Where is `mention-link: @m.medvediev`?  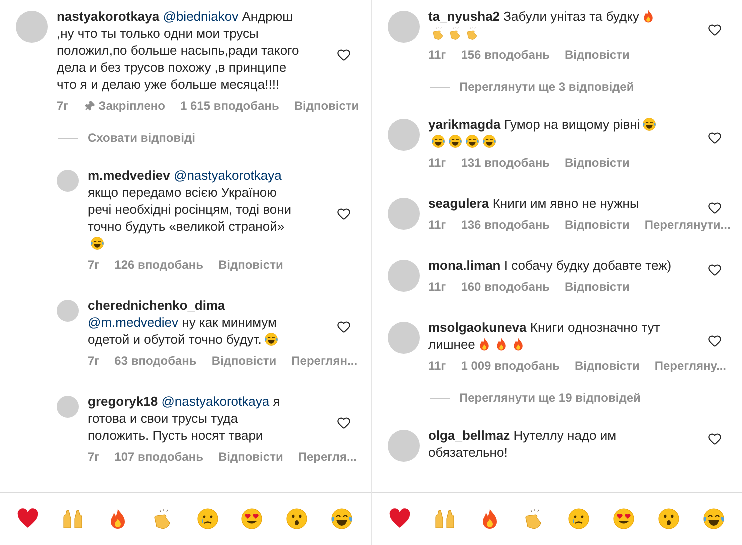
mention-link: @m.medvediev is located at coordinates (133, 322).